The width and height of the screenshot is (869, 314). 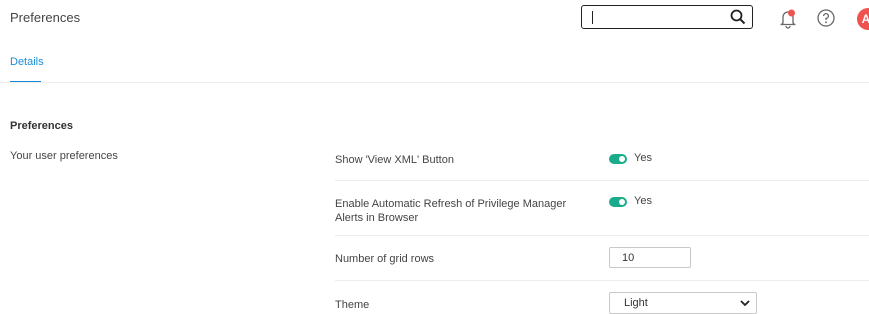 What do you see at coordinates (27, 62) in the screenshot?
I see `tab-details: Details` at bounding box center [27, 62].